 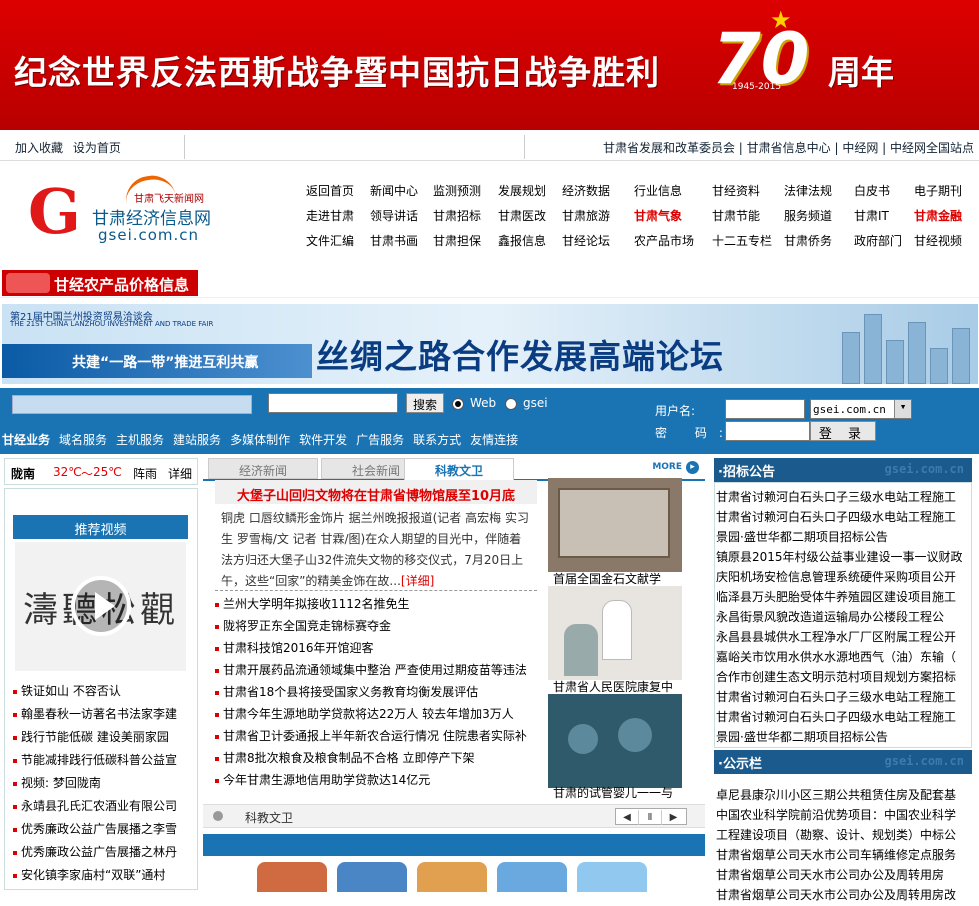 I want to click on notice-item: 中国农业科学院前沿优势项目：中国农业科学, so click(x=843, y=816).